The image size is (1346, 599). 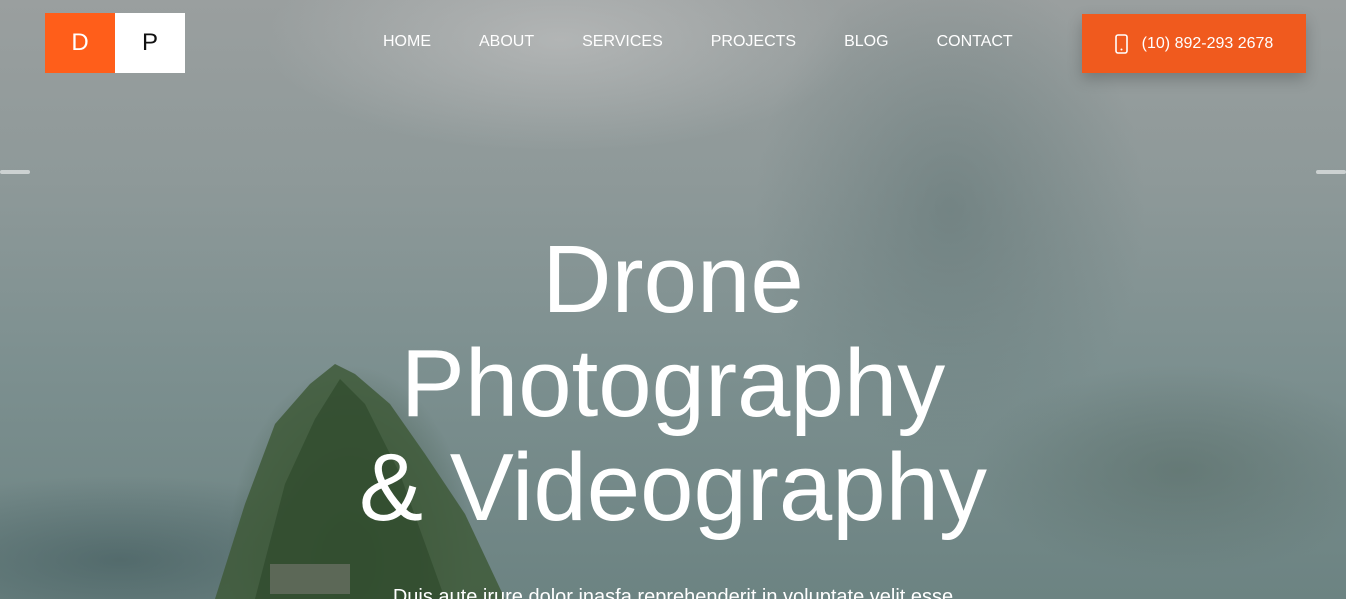 I want to click on site-logo: D P, so click(x=115, y=43).